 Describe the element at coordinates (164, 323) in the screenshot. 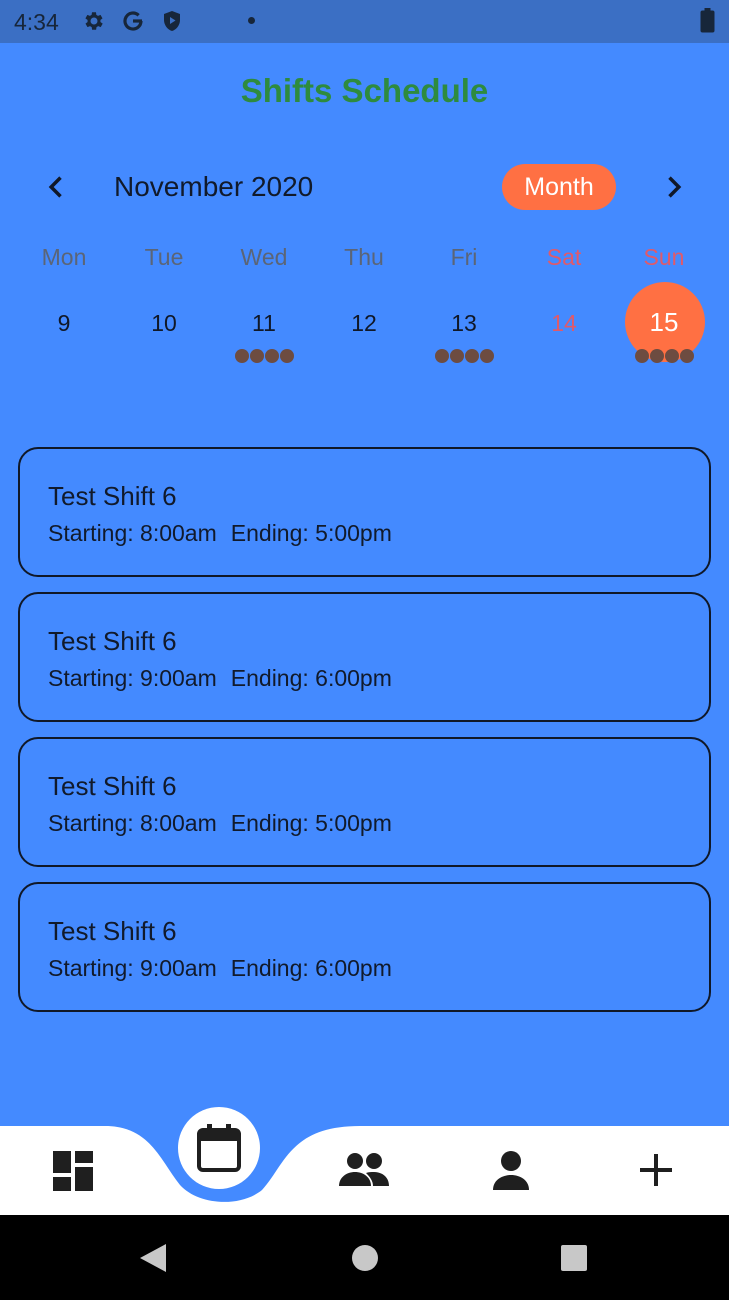

I see `day-number: 10` at that location.